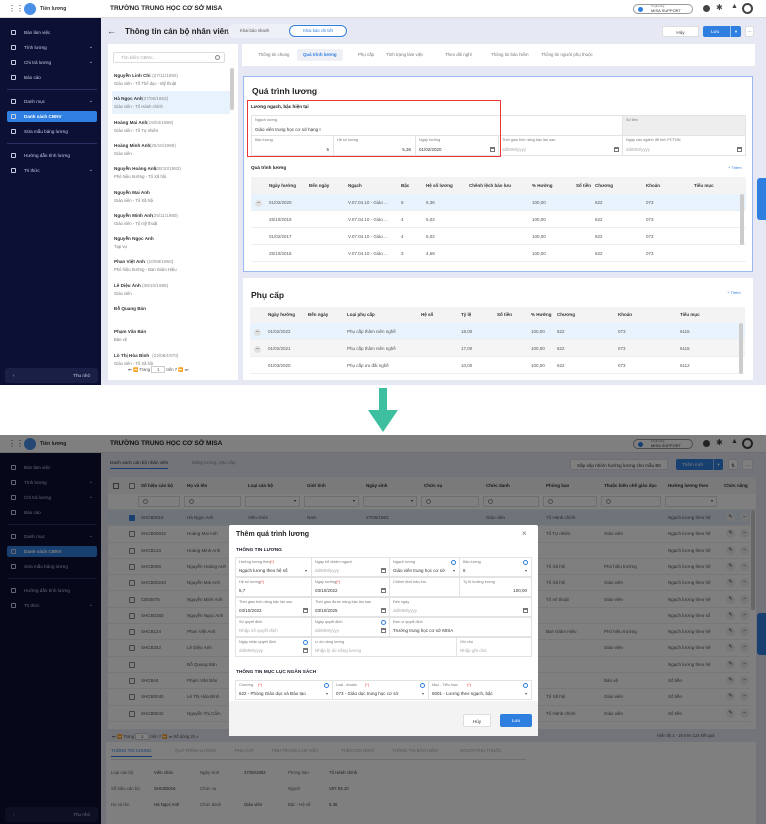 This screenshot has width=766, height=824. Describe the element at coordinates (510, 55) in the screenshot. I see `tab-5: Thông tin bảo hiểm` at that location.